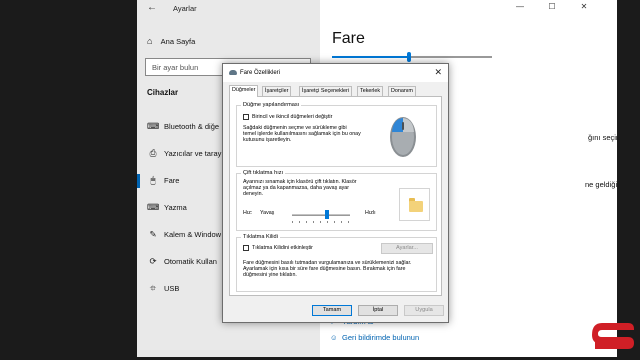 The height and width of the screenshot is (360, 640). I want to click on brand-logo-icon, so click(613, 336).